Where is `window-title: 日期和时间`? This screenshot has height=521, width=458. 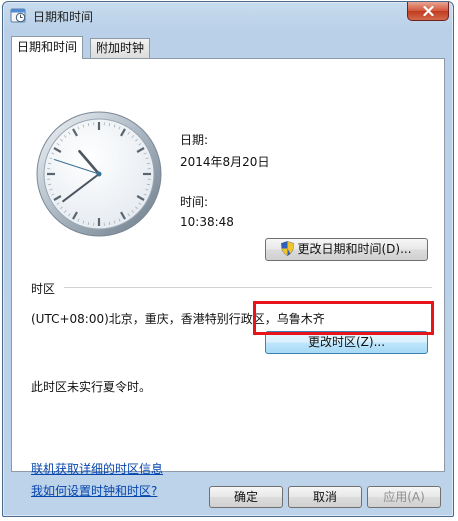 window-title: 日期和时间 is located at coordinates (63, 17).